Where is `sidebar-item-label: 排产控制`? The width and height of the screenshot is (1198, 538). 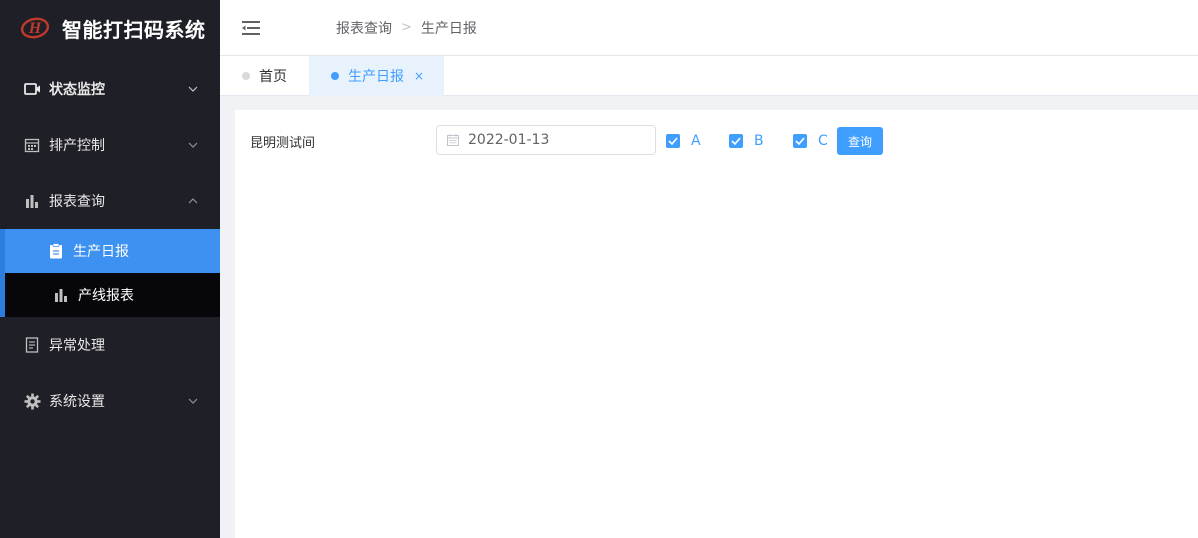 sidebar-item-label: 排产控制 is located at coordinates (77, 146).